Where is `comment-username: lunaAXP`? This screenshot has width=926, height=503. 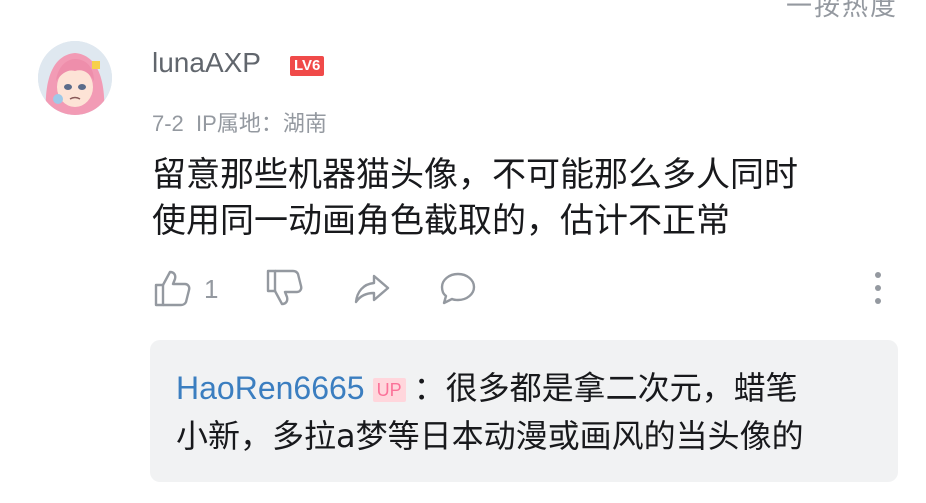 comment-username: lunaAXP is located at coordinates (206, 63).